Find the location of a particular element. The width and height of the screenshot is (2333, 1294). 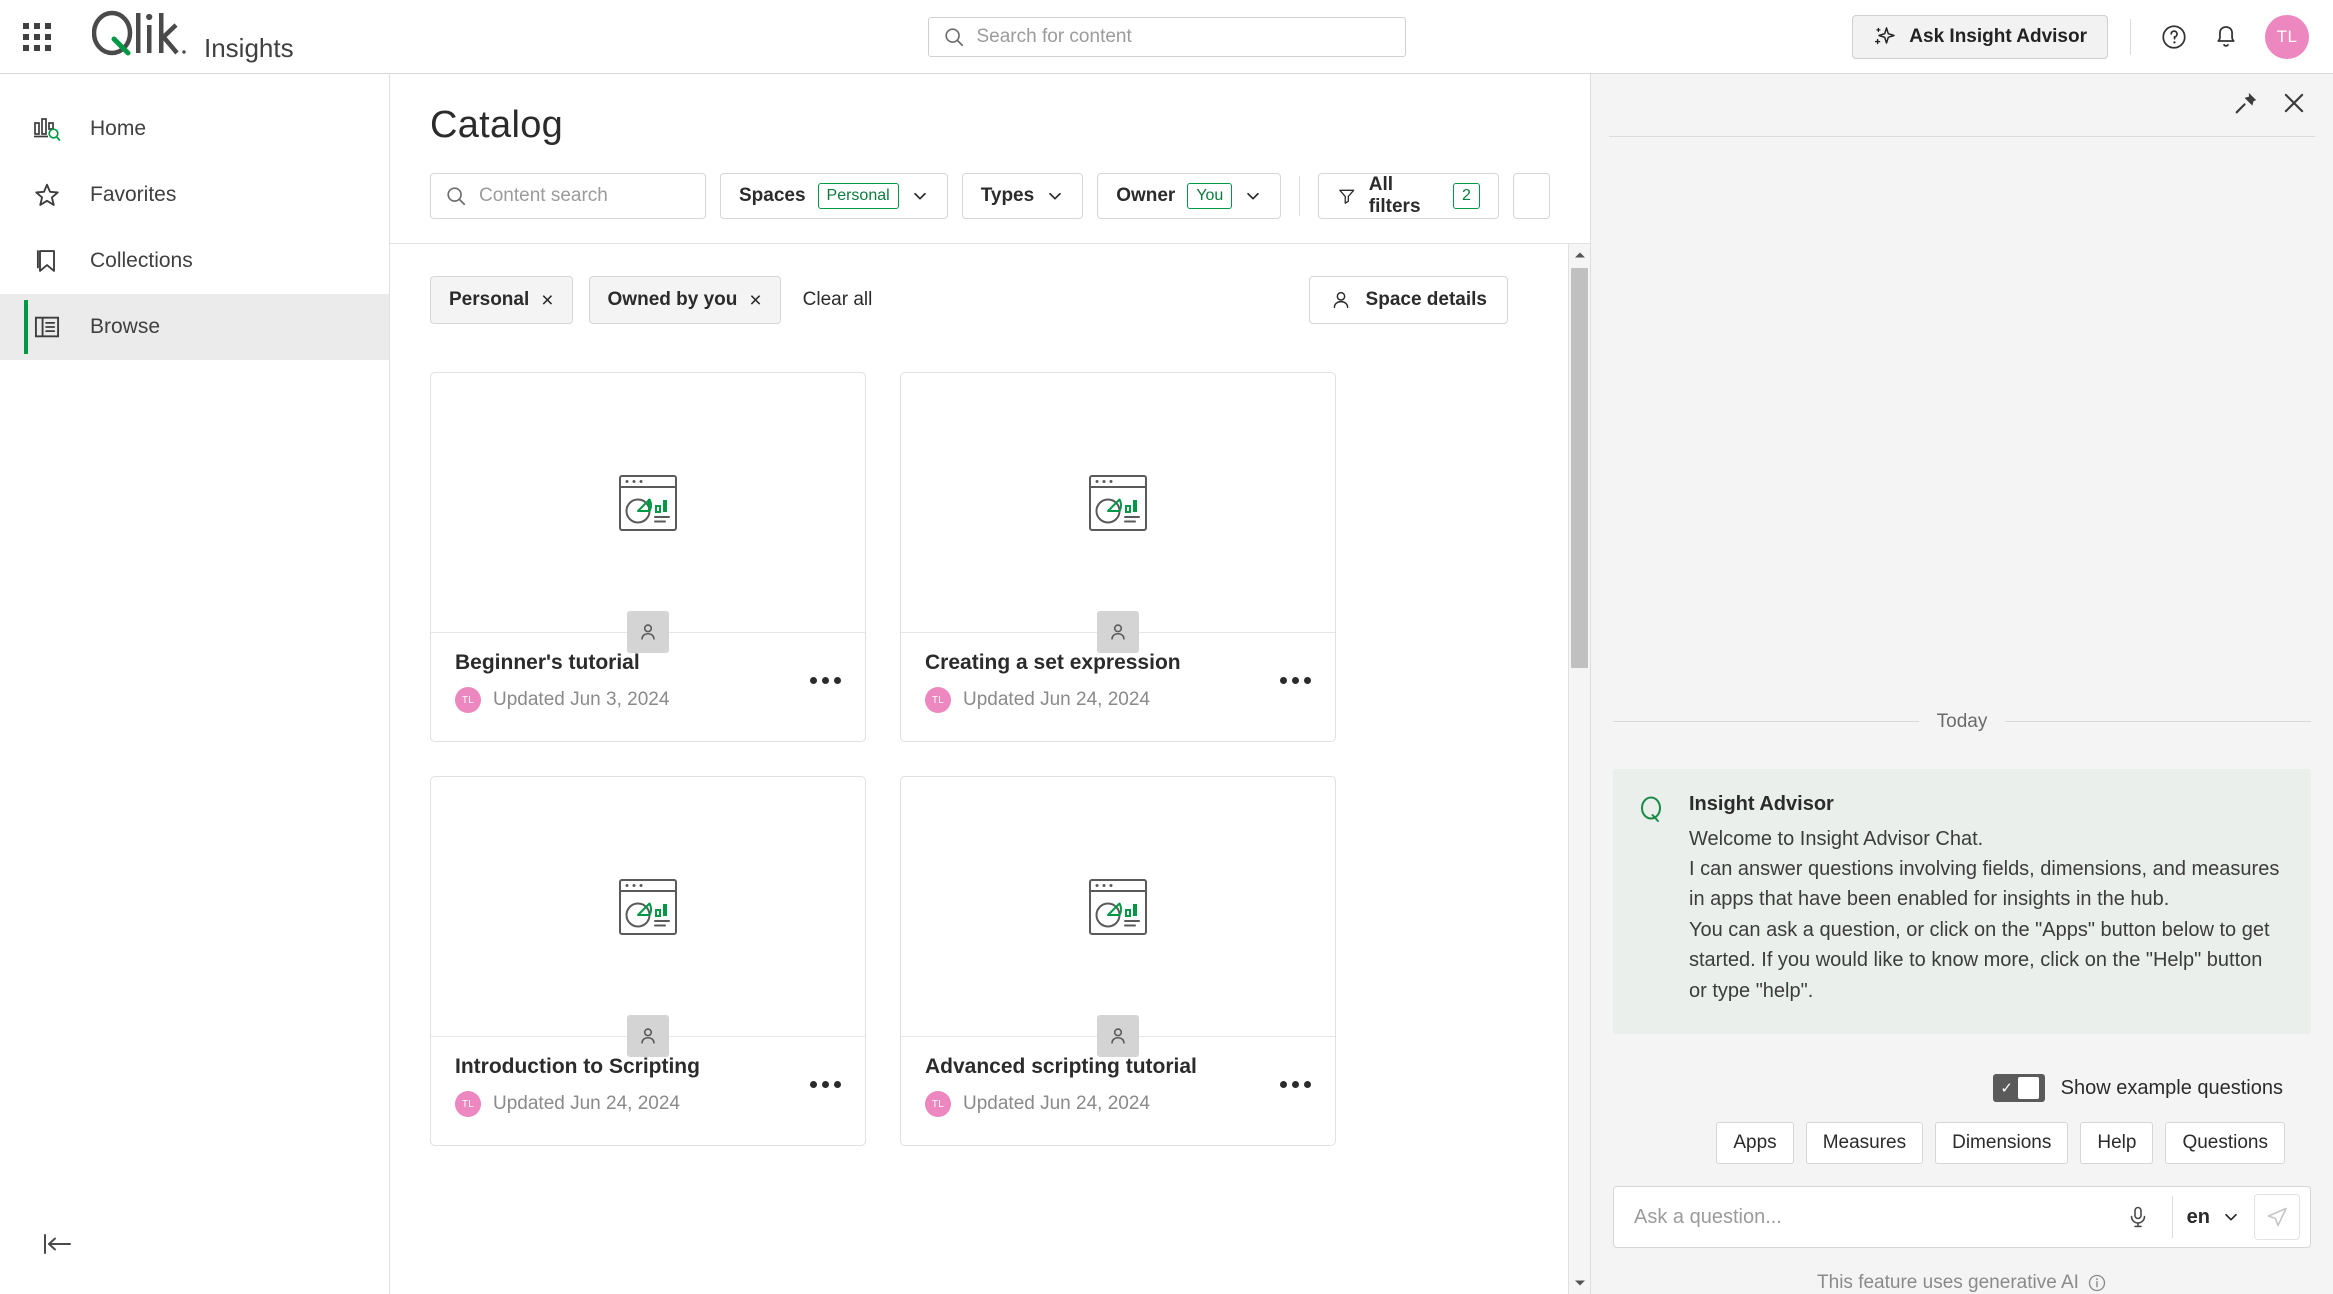

spaces-filter-button: Spaces Personal is located at coordinates (833, 196).